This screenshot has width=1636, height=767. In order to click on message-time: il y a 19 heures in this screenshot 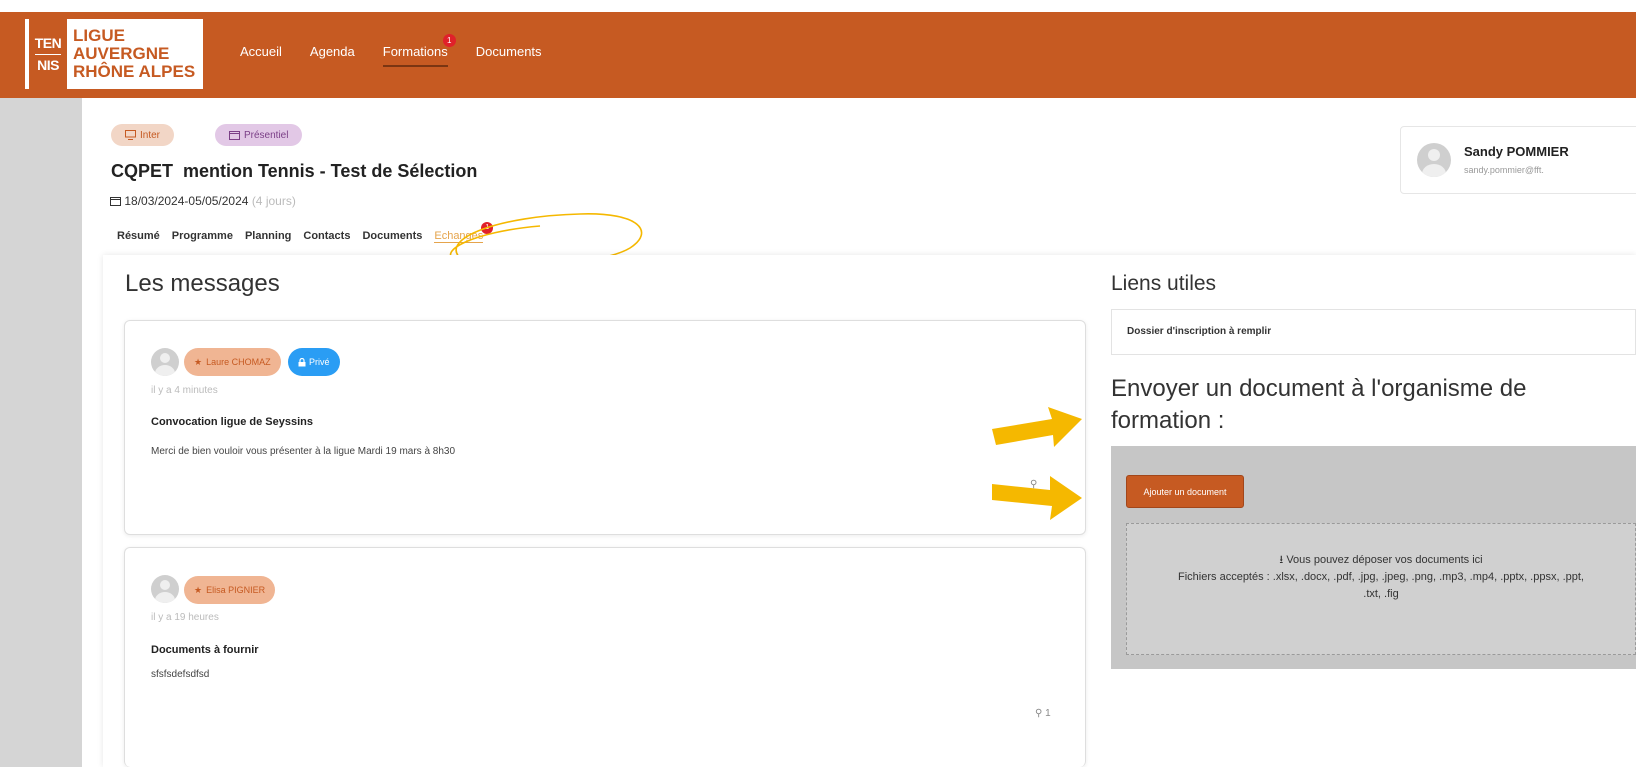, I will do `click(185, 617)`.